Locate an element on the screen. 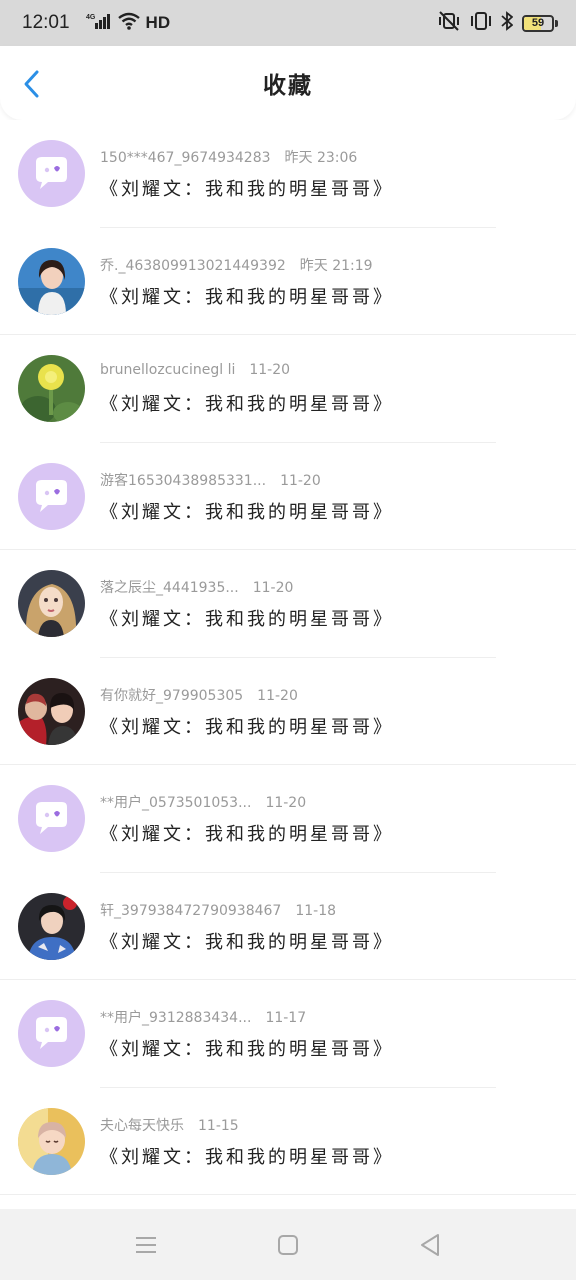 The height and width of the screenshot is (1280, 576). photo-anime-girl-avatar is located at coordinates (51, 603).